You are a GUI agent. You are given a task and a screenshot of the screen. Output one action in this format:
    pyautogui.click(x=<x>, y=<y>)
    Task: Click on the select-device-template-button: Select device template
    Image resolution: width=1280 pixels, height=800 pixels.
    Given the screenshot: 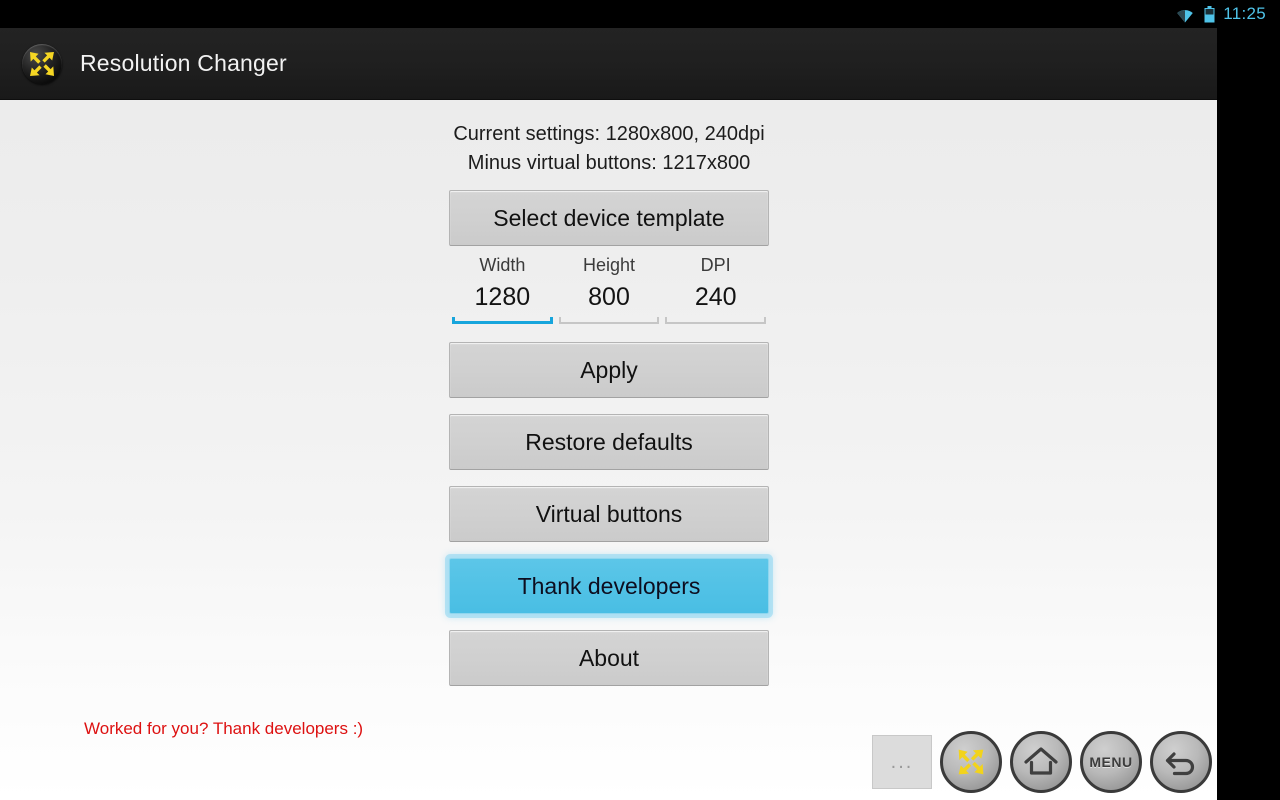 What is the action you would take?
    pyautogui.click(x=609, y=218)
    